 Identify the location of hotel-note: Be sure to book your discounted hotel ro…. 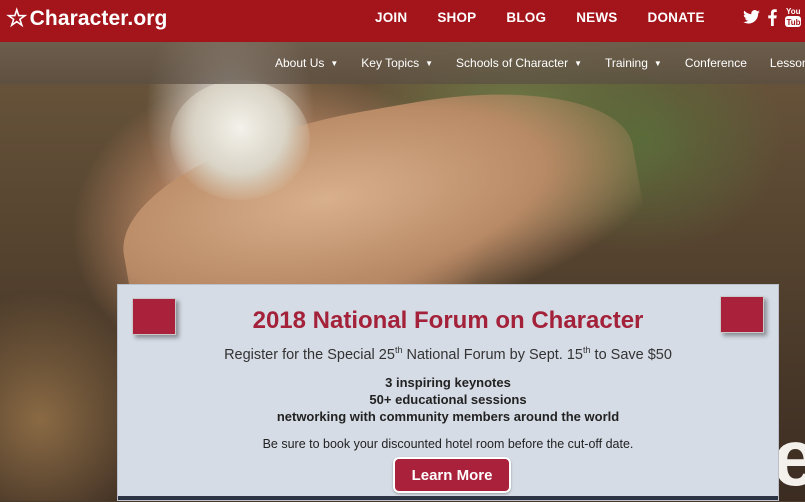
(448, 444).